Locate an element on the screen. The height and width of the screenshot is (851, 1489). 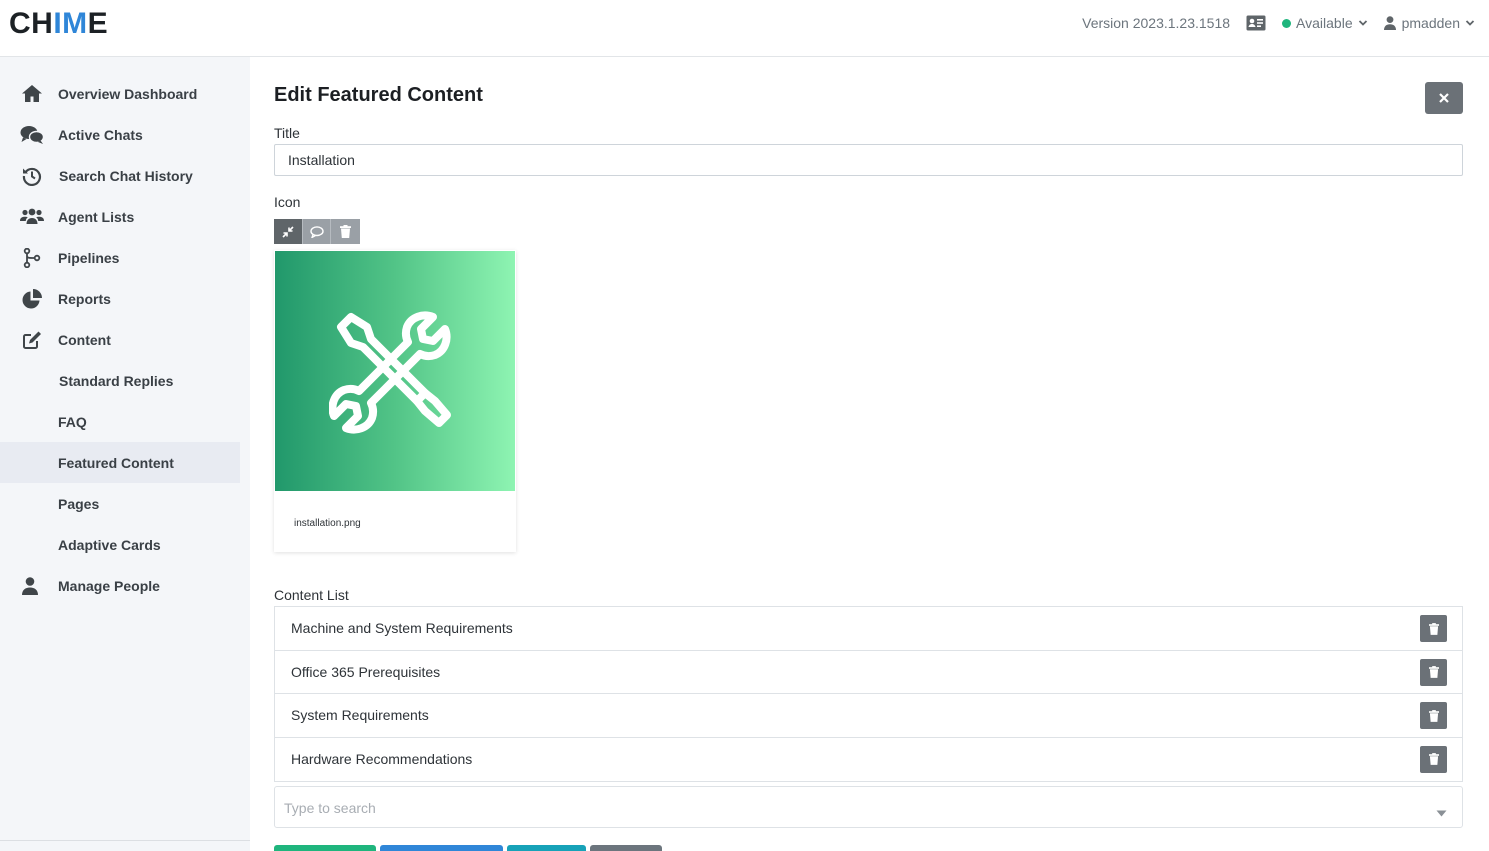
save-button is located at coordinates (325, 848).